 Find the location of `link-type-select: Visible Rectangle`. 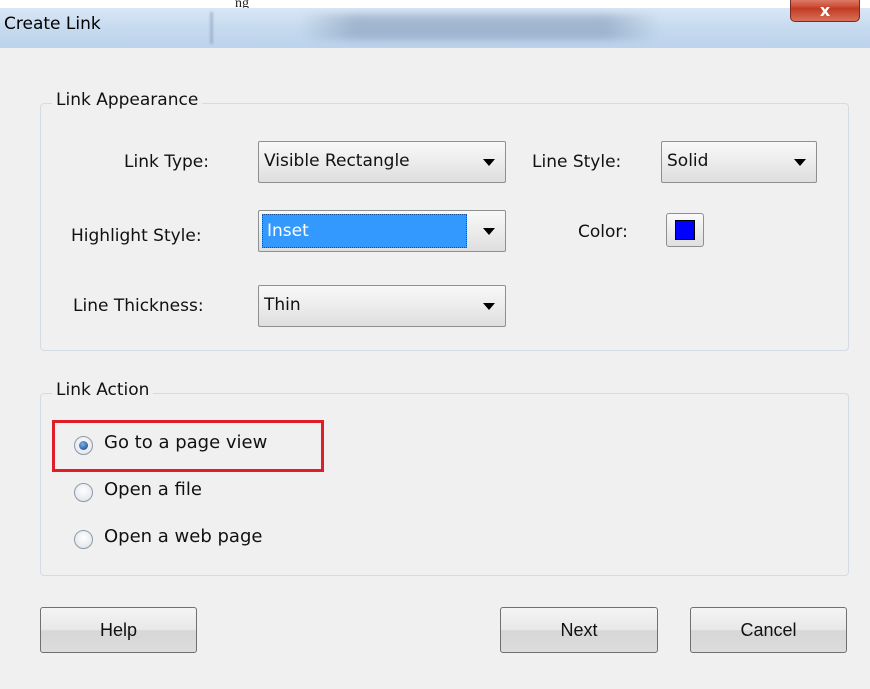

link-type-select: Visible Rectangle is located at coordinates (382, 162).